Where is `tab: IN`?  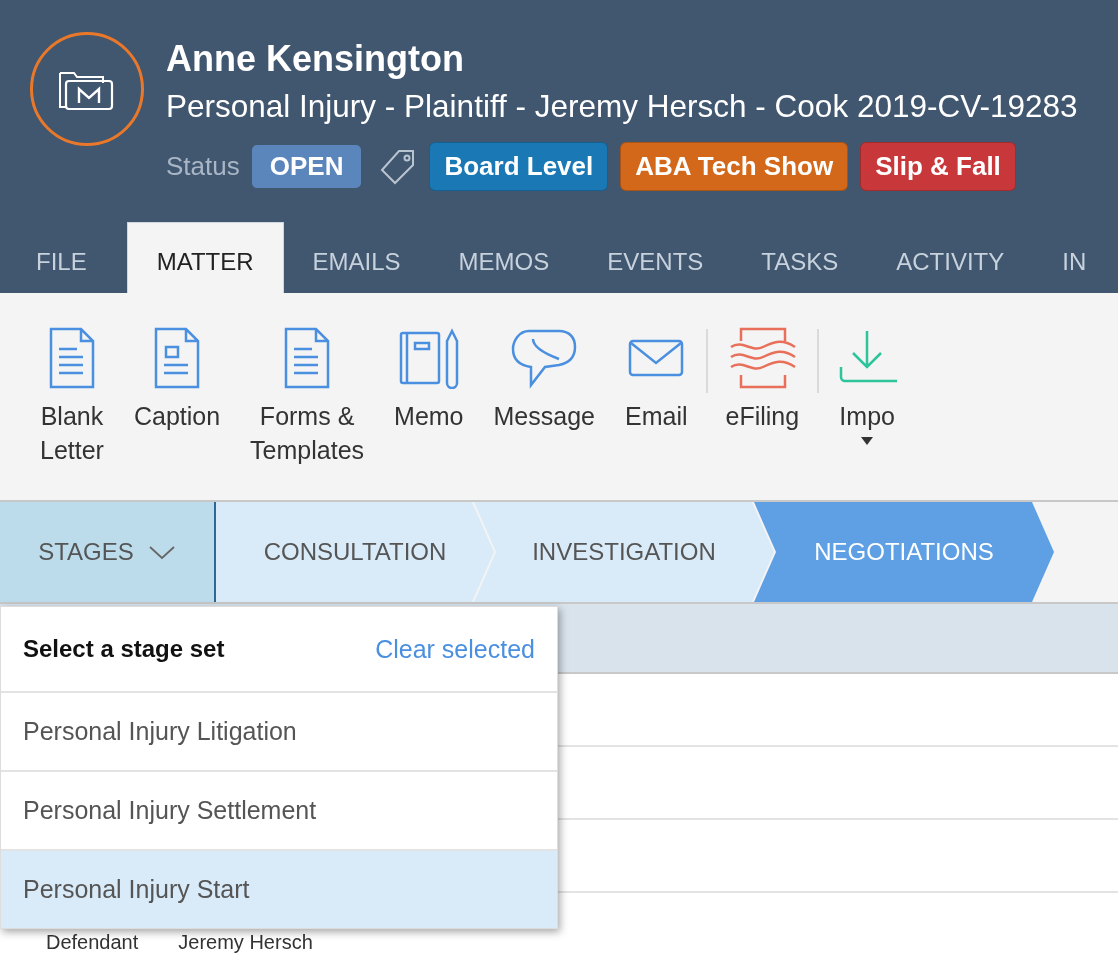
tab: IN is located at coordinates (1074, 258).